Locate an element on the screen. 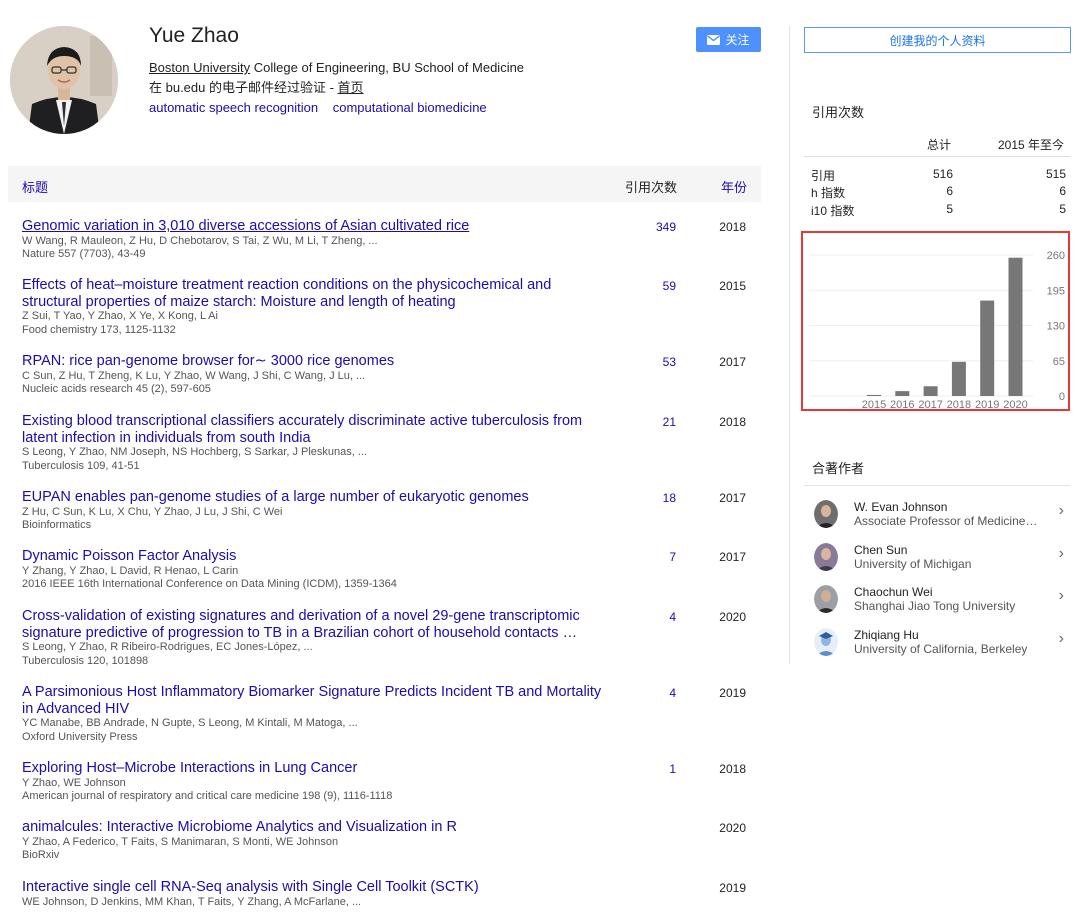 Image resolution: width=1080 pixels, height=924 pixels. publication-venue: BioRxiv is located at coordinates (41, 855).